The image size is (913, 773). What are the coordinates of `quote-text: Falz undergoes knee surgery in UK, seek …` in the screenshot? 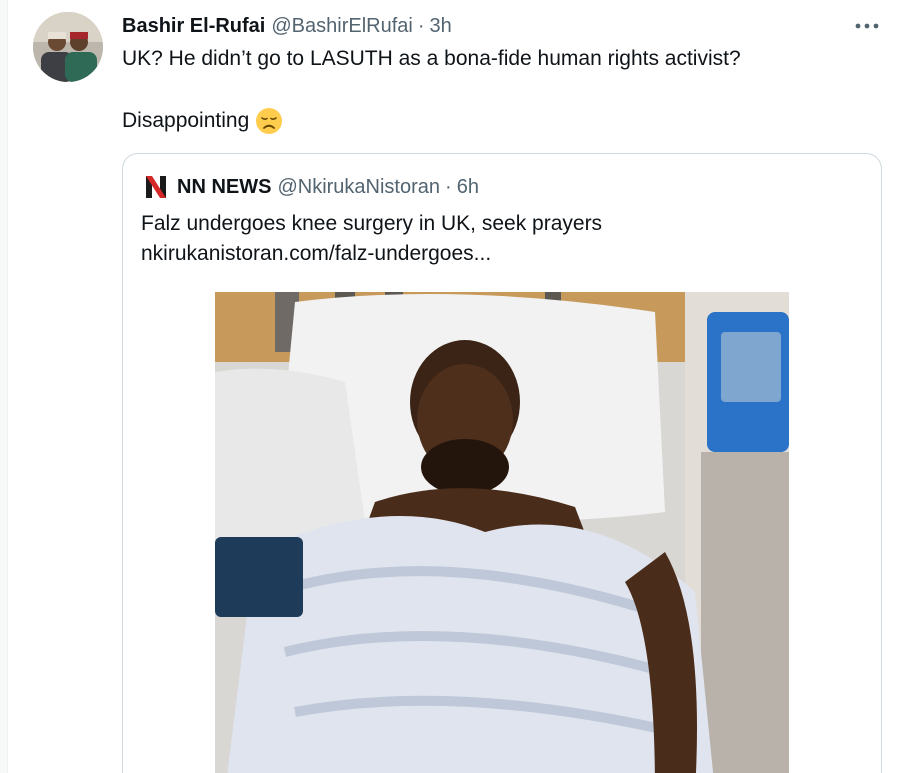 It's located at (372, 223).